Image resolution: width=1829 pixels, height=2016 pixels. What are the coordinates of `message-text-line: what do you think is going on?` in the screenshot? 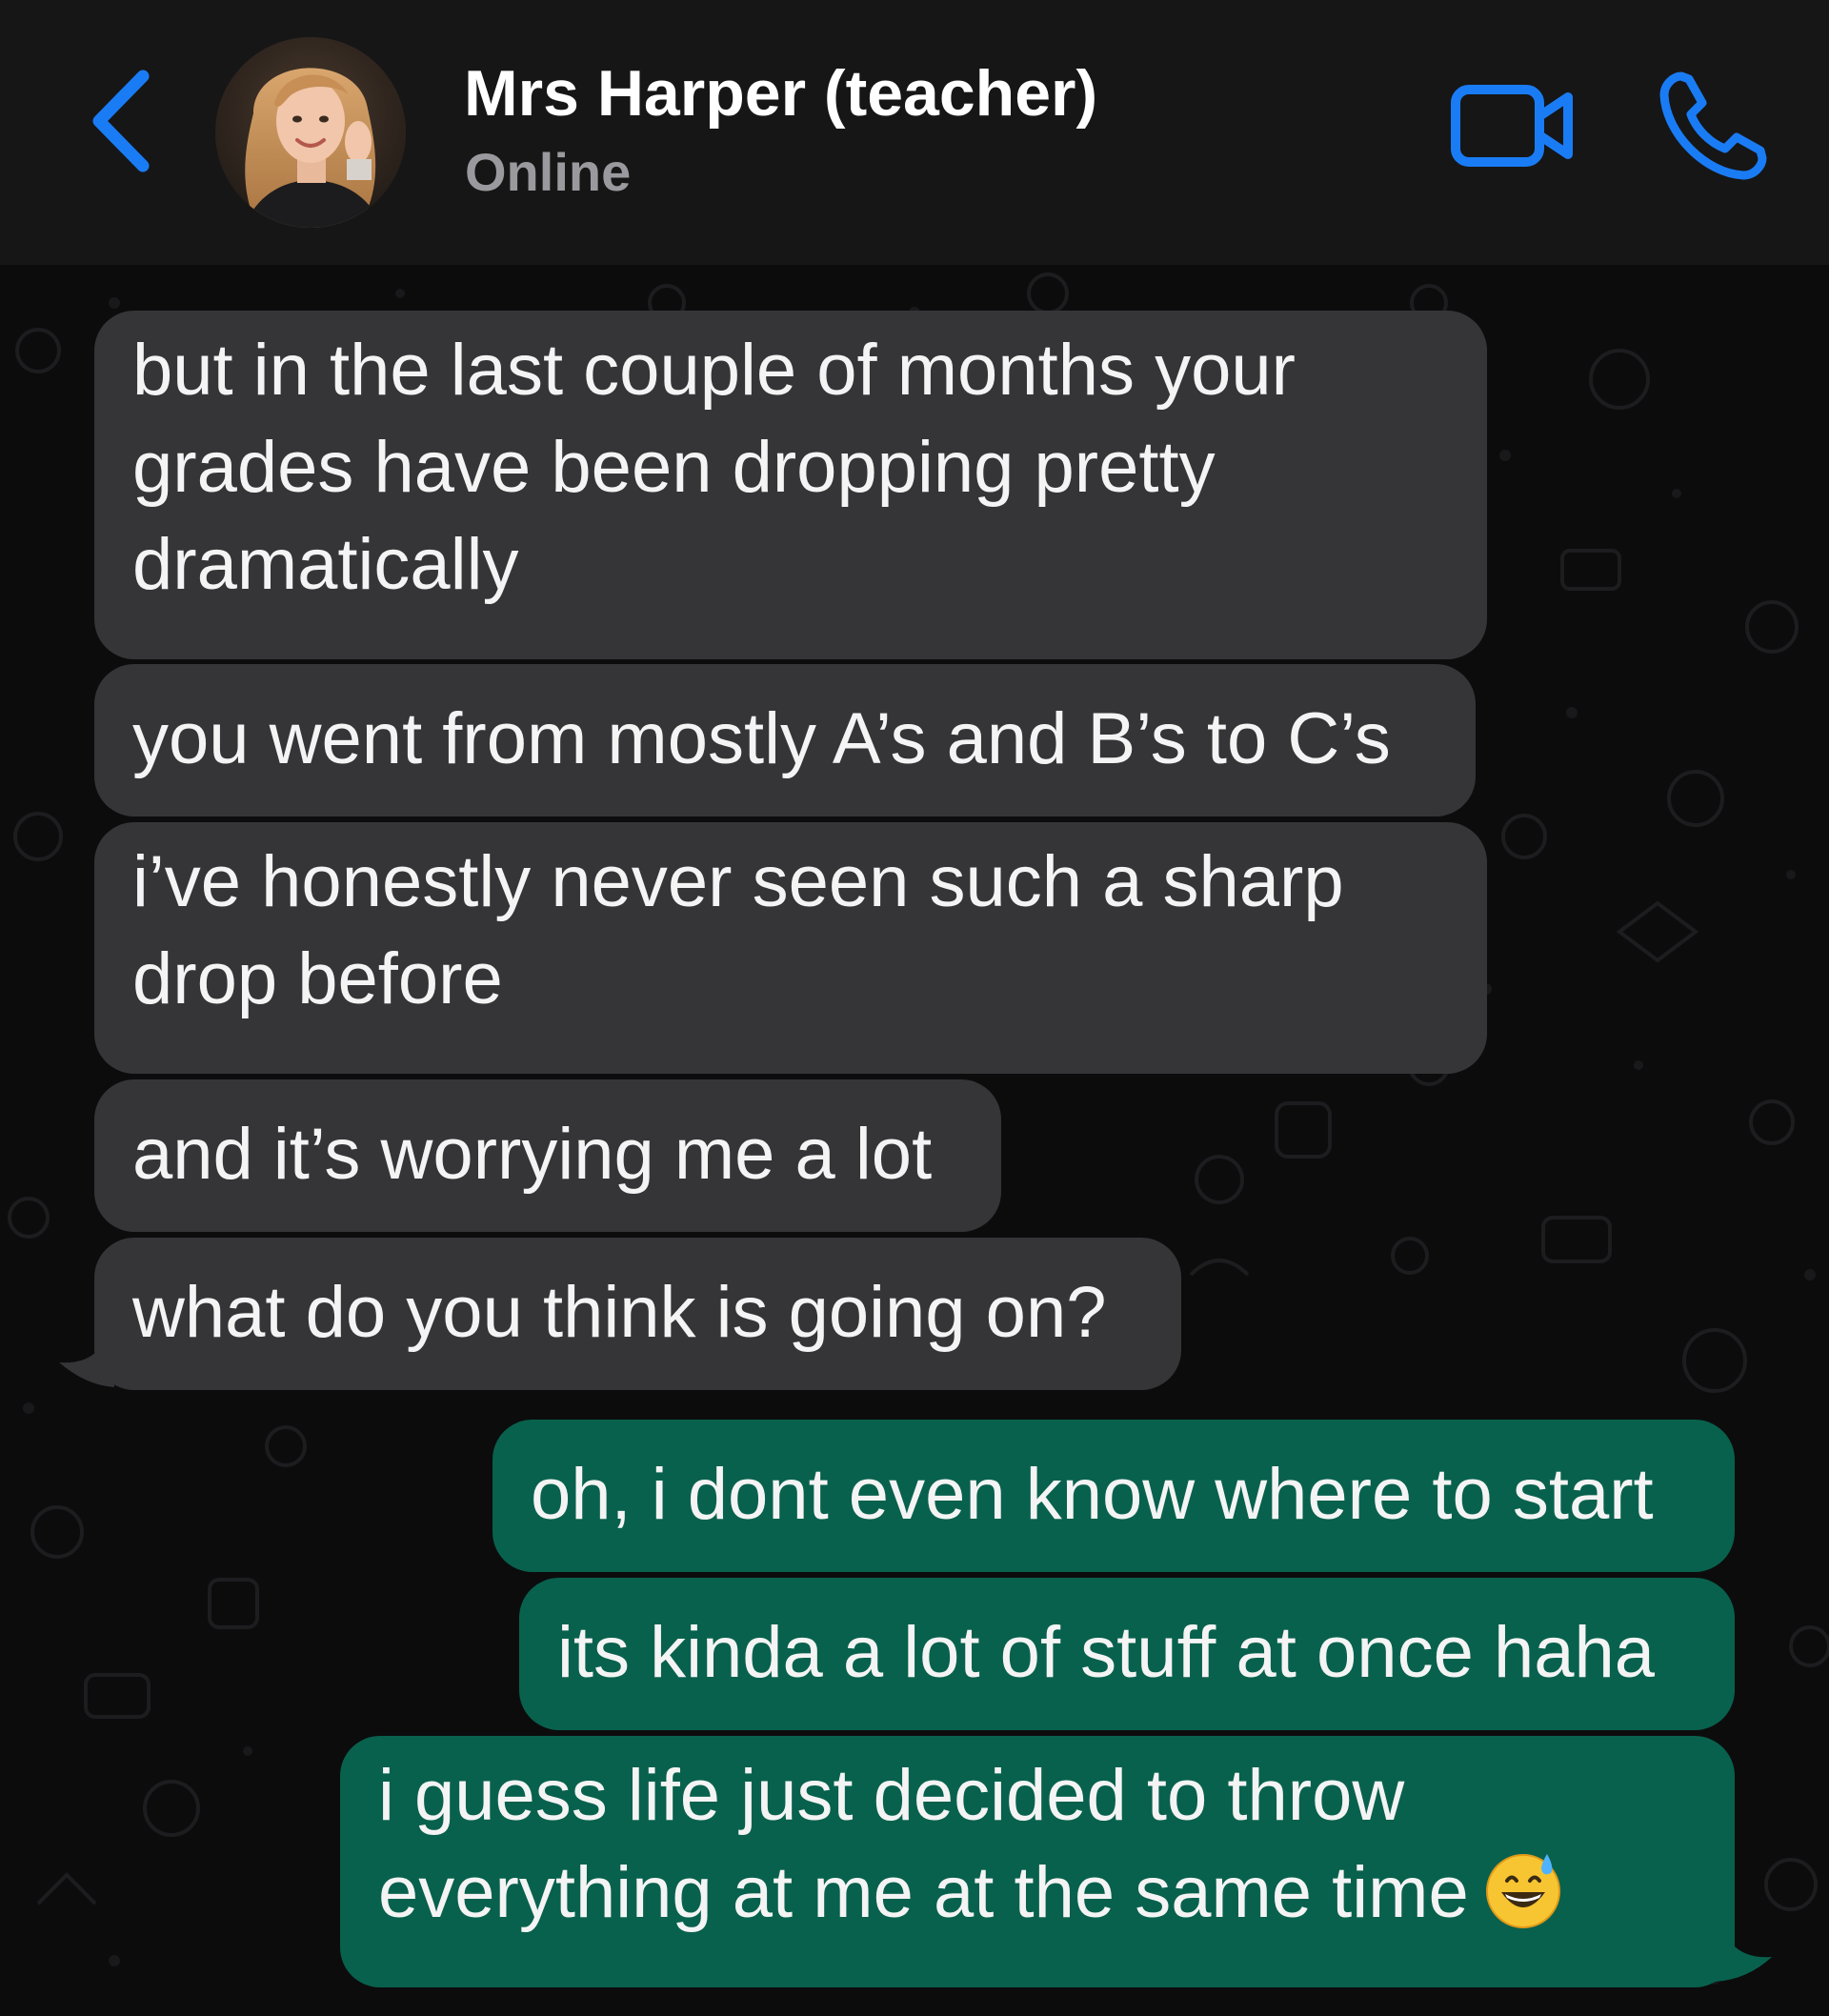 It's located at (620, 1312).